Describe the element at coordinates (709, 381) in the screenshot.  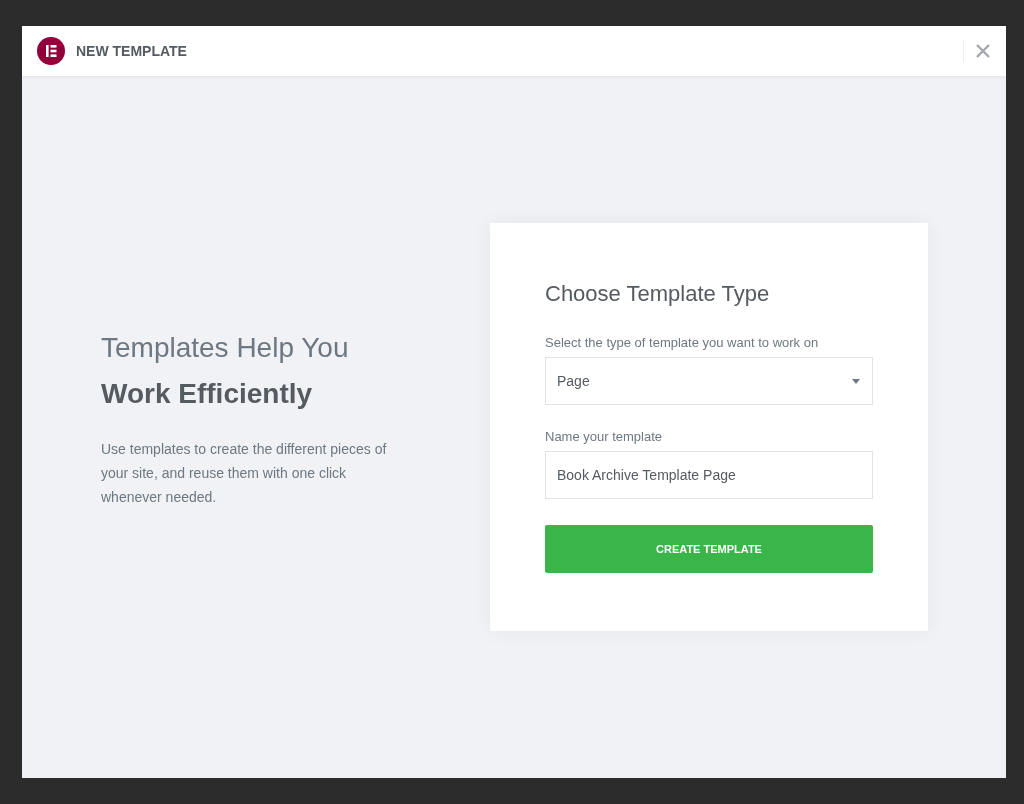
I see `template-type-dropdown: Page` at that location.